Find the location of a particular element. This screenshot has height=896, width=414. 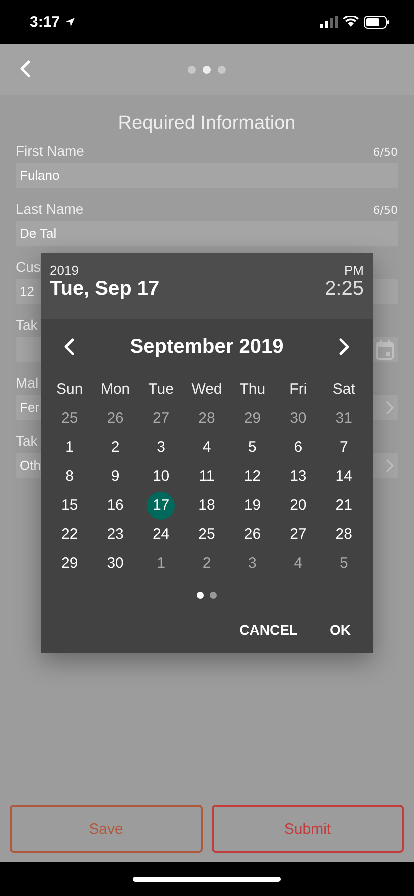

next-month-icon is located at coordinates (344, 347).